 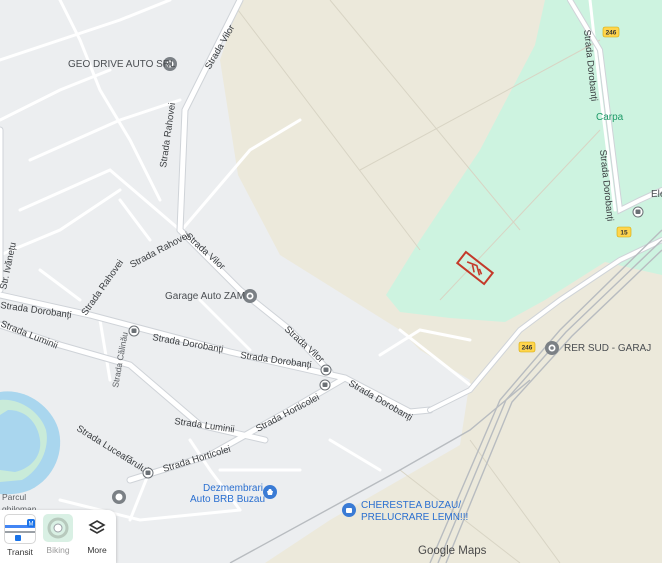 What do you see at coordinates (14, 497) in the screenshot?
I see `park-label-1: Parcul` at bounding box center [14, 497].